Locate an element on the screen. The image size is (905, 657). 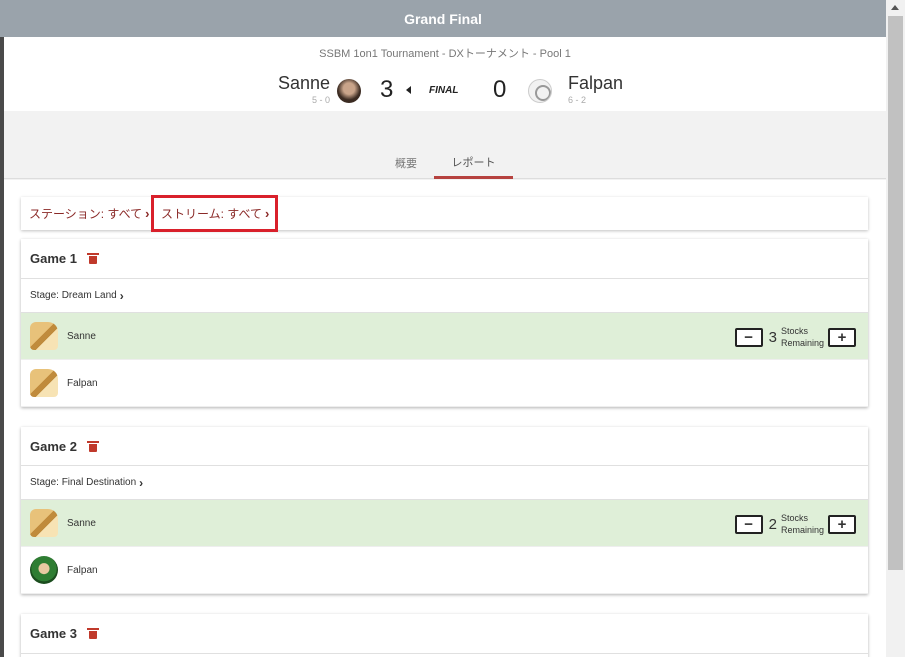
game-header: Game 2 is located at coordinates (444, 446).